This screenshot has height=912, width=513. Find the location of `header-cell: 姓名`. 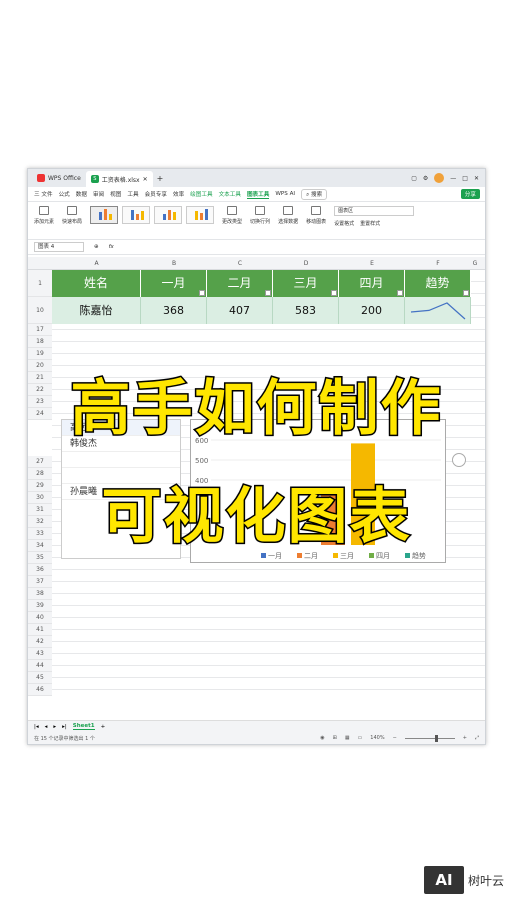

header-cell: 姓名 is located at coordinates (96, 283).